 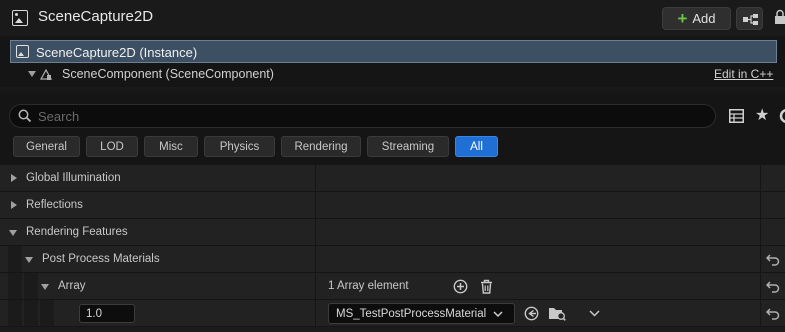 What do you see at coordinates (368, 286) in the screenshot?
I see `array-count: 1 Array element` at bounding box center [368, 286].